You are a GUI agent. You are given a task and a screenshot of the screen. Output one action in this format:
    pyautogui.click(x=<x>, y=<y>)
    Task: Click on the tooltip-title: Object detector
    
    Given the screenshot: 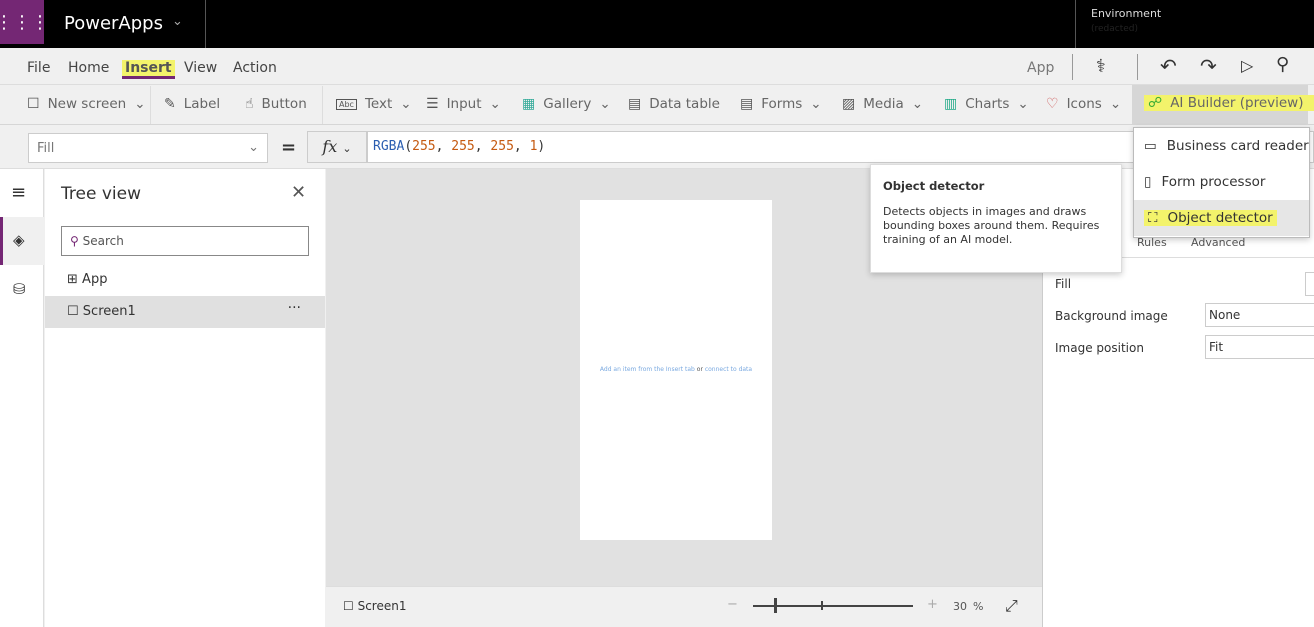 What is the action you would take?
    pyautogui.click(x=934, y=186)
    